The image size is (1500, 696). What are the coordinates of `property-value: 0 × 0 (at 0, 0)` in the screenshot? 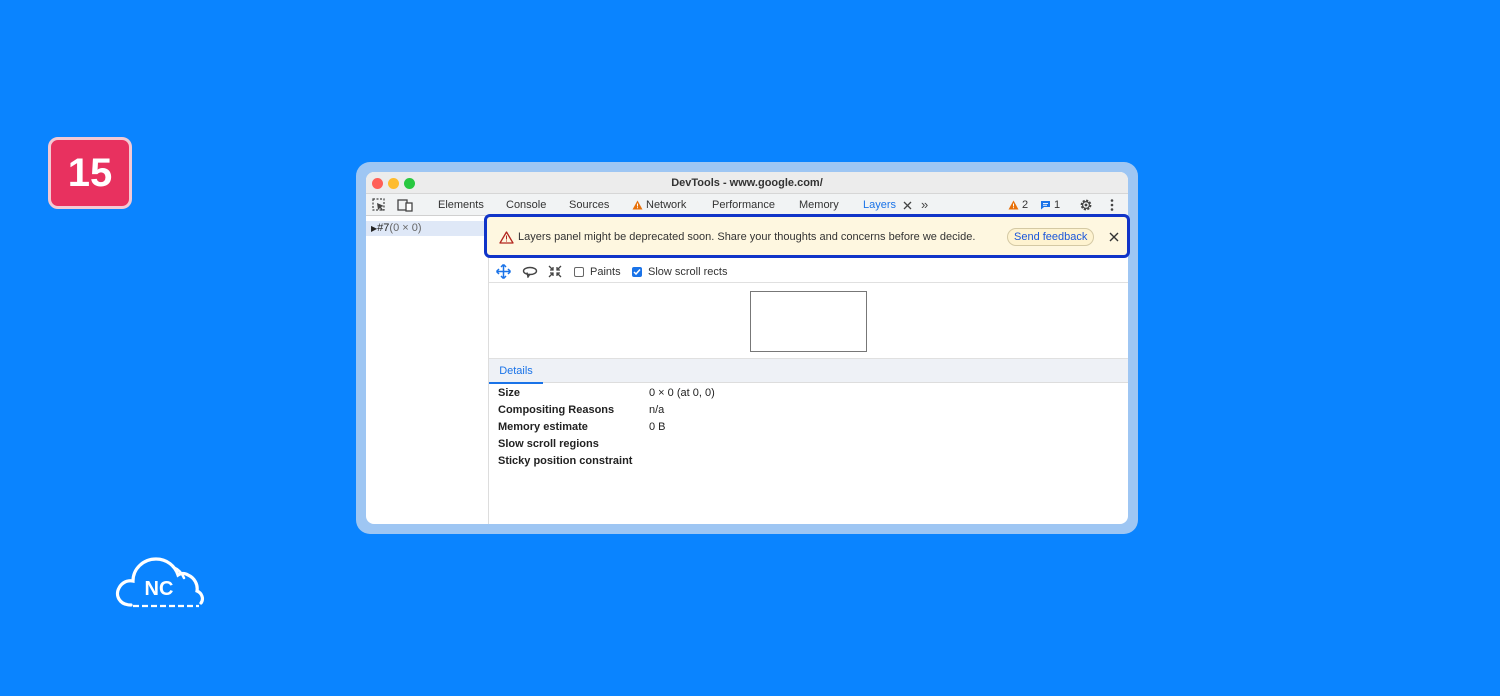 It's located at (682, 393).